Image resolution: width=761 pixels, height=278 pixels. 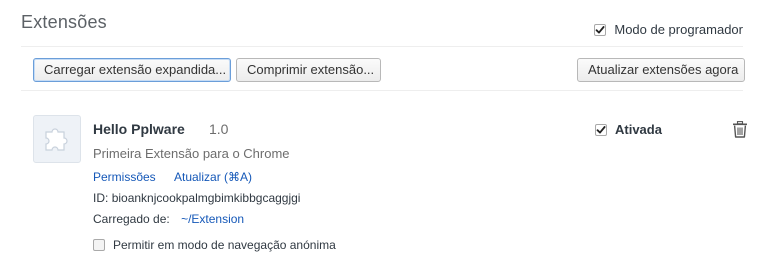 I want to click on reload-link: Atualizar (⌘A), so click(x=213, y=177).